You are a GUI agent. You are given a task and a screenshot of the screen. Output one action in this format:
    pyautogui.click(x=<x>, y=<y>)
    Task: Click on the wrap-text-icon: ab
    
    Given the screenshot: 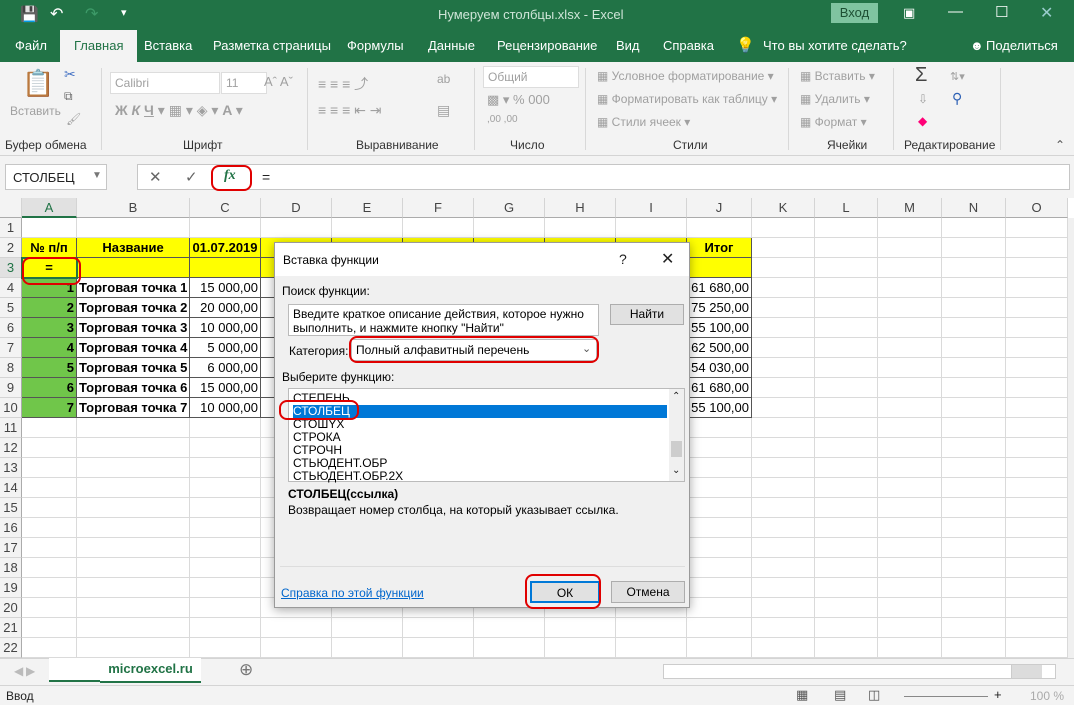 What is the action you would take?
    pyautogui.click(x=443, y=79)
    